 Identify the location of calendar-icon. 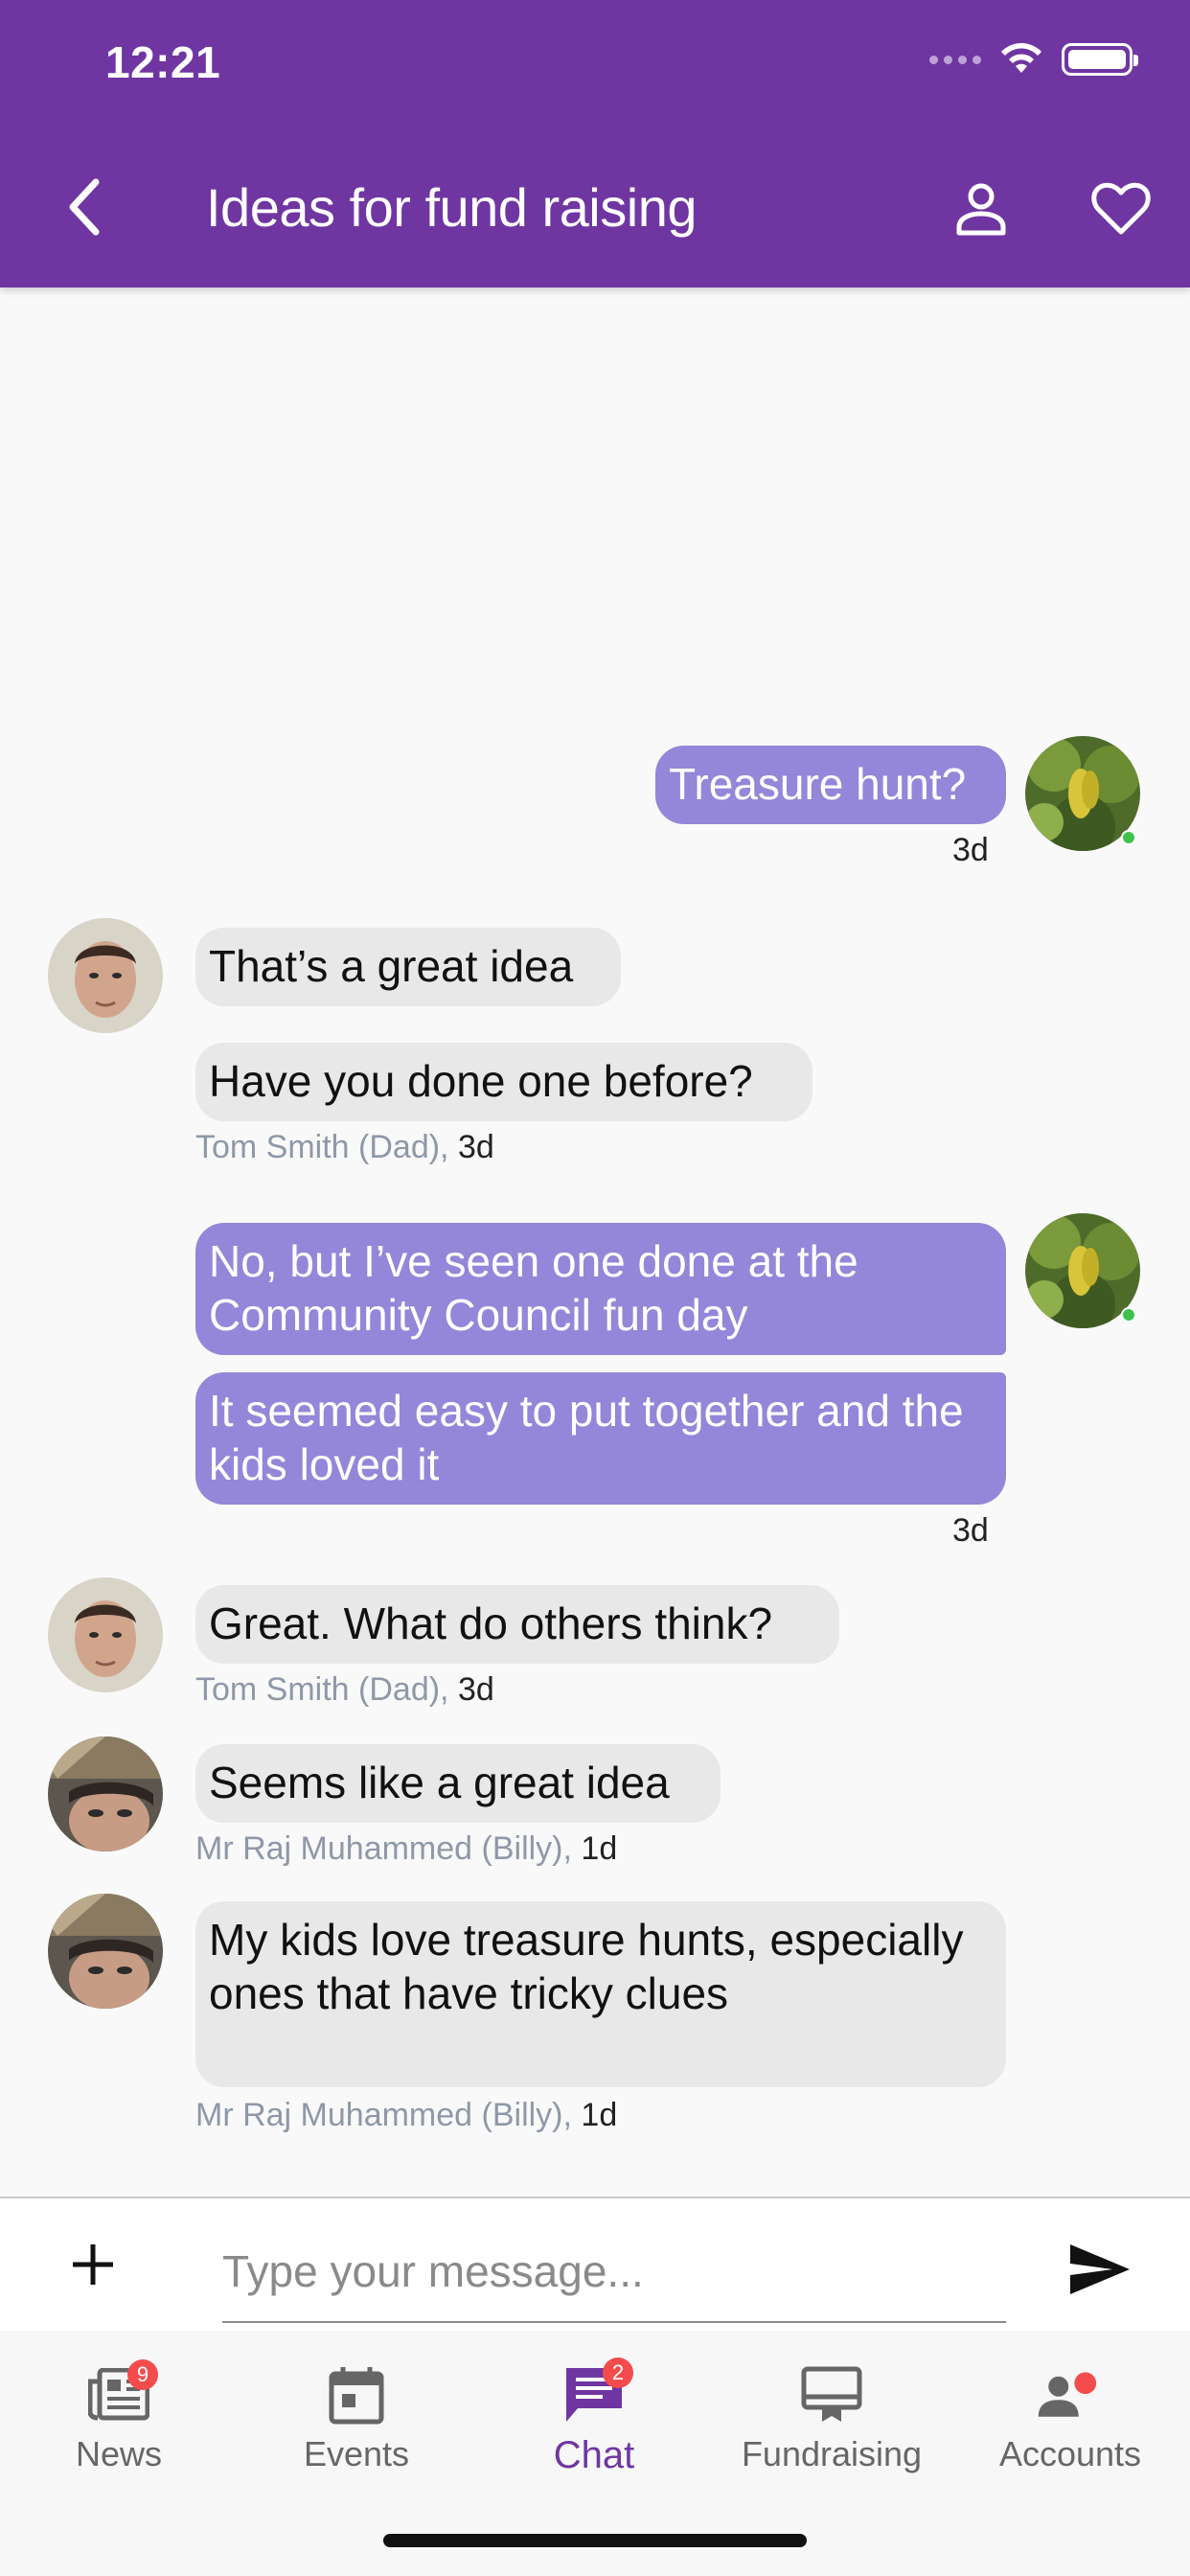
(357, 2396).